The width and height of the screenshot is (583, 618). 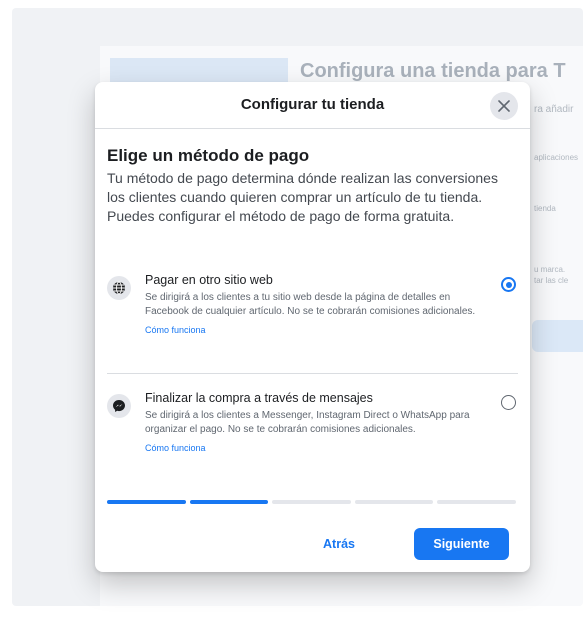 What do you see at coordinates (556, 157) in the screenshot?
I see `background-text: aplicaciones` at bounding box center [556, 157].